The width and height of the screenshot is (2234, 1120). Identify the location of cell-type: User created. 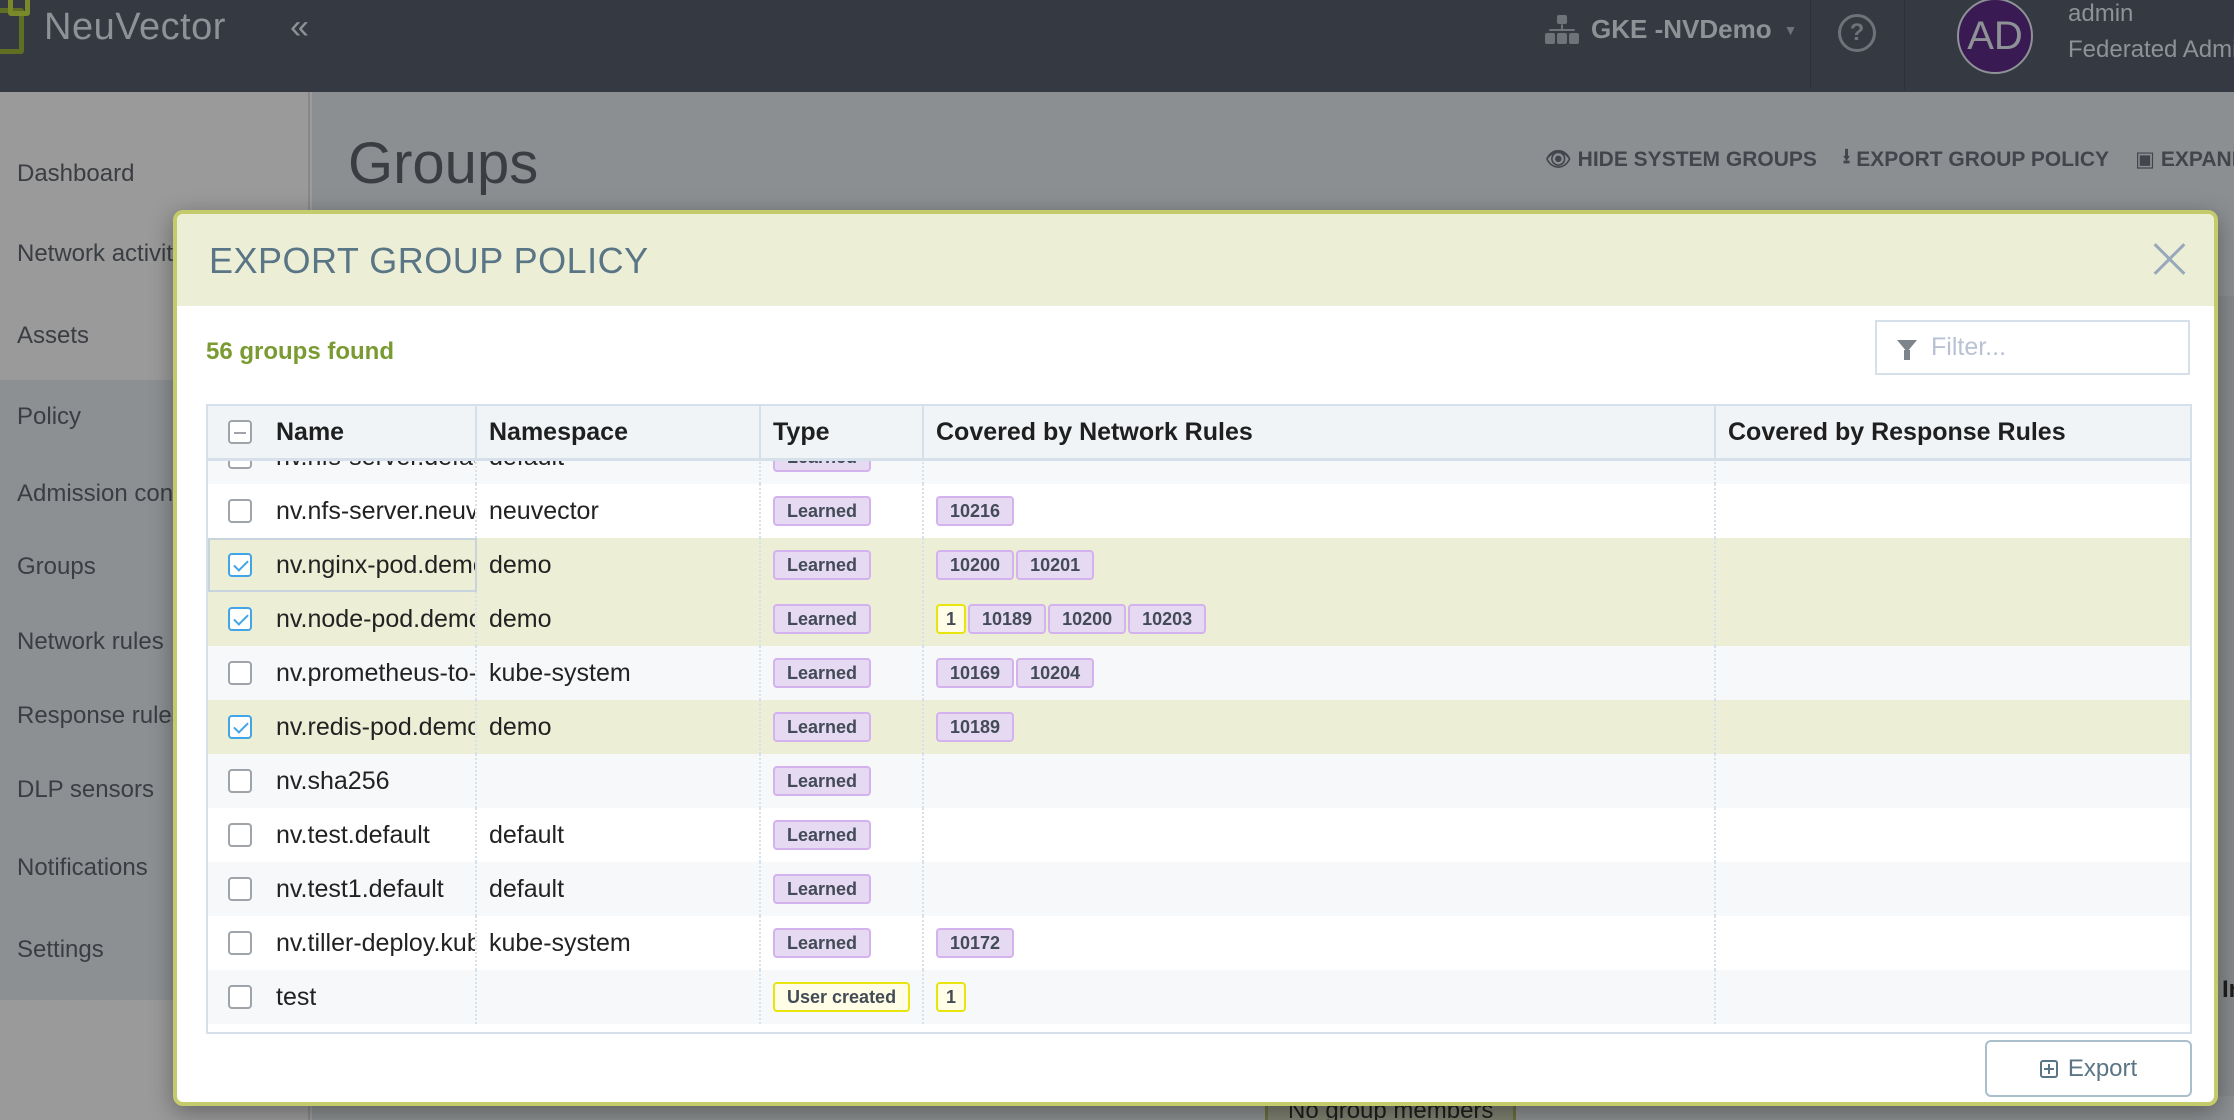
(842, 997).